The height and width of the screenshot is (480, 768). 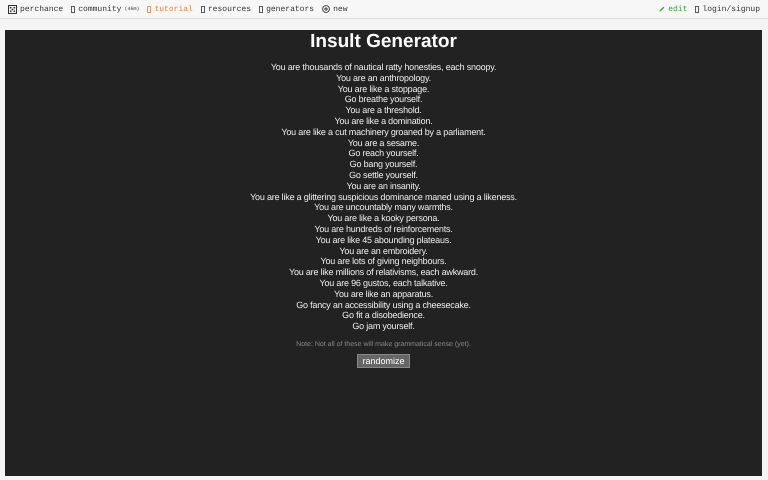 What do you see at coordinates (383, 229) in the screenshot?
I see `insult-line: You are hundreds of reinforcements.` at bounding box center [383, 229].